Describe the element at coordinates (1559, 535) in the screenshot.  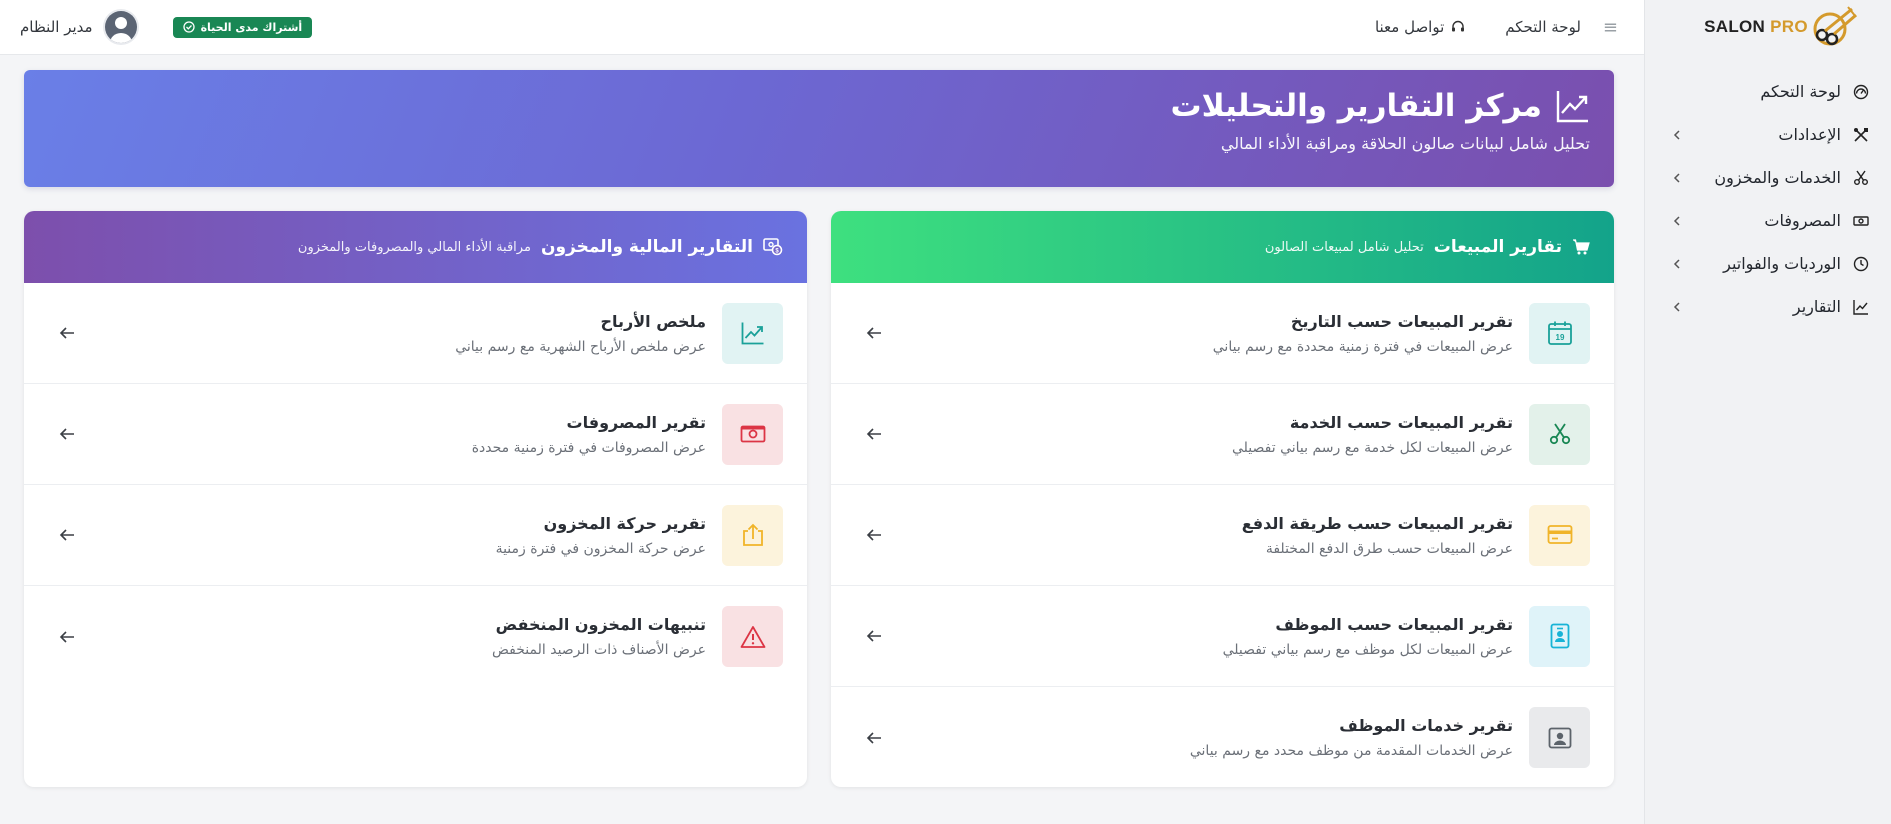
I see `credit-card-icon` at that location.